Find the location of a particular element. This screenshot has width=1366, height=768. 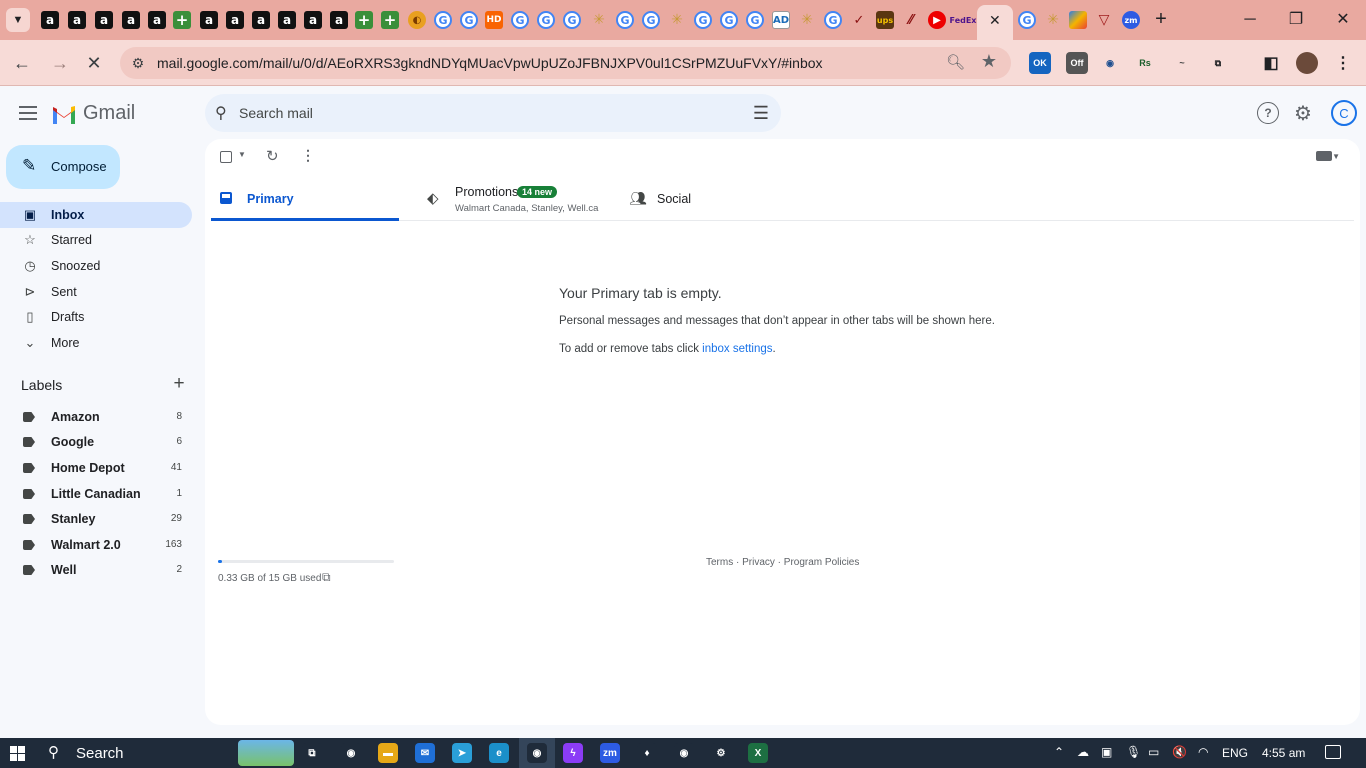

tab-wine-icon: ▽ is located at coordinates (1104, 20).